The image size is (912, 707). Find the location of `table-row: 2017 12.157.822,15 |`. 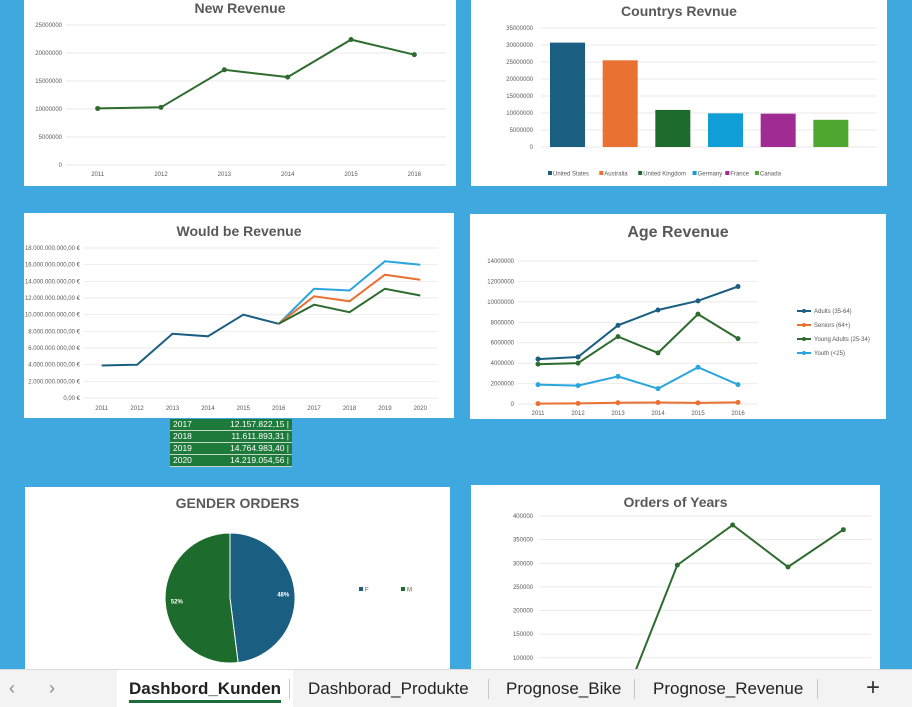

table-row: 2017 12.157.822,15 | is located at coordinates (231, 425).